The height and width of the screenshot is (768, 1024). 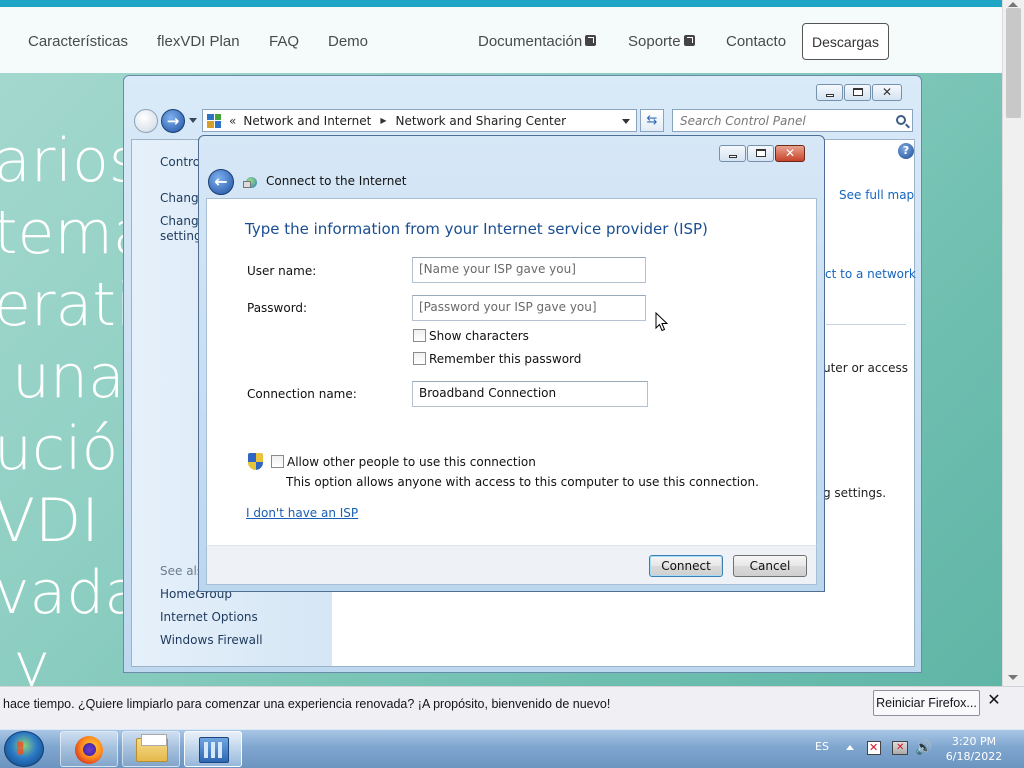 What do you see at coordinates (419, 358) in the screenshot?
I see `remember-password-checkbox` at bounding box center [419, 358].